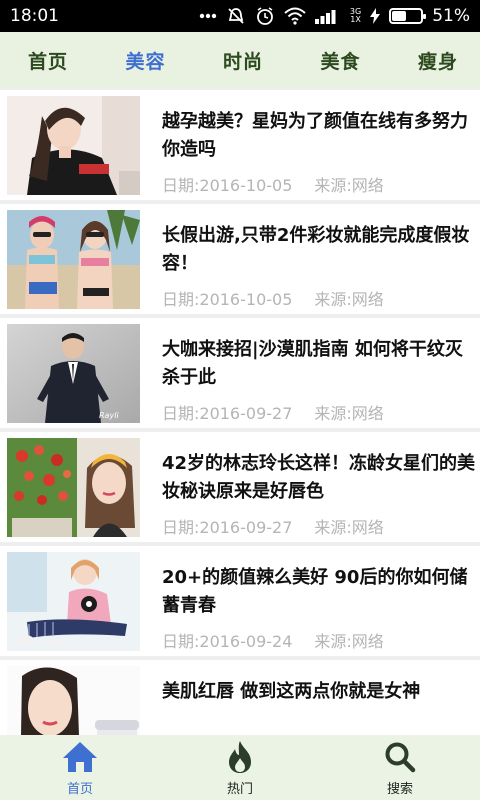 Image resolution: width=480 pixels, height=800 pixels. Describe the element at coordinates (399, 789) in the screenshot. I see `nav-search-label: 搜索` at that location.